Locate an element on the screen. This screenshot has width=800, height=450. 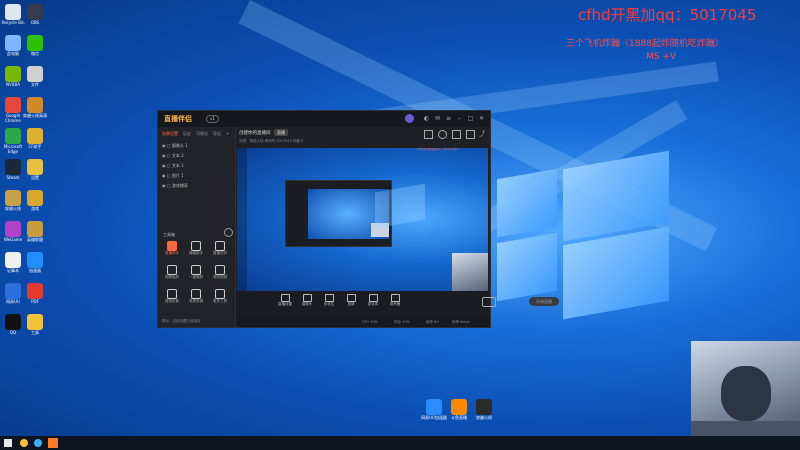
desktop-icon: 英雄联盟 is located at coordinates (35, 231).